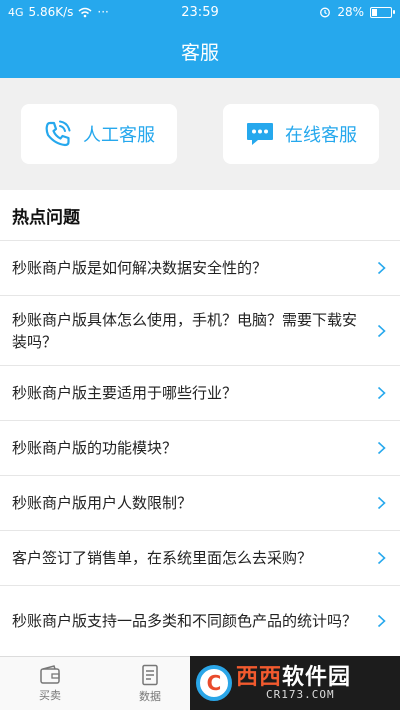 Image resolution: width=400 pixels, height=710 pixels. I want to click on online-service-label: 在线客服, so click(321, 135).